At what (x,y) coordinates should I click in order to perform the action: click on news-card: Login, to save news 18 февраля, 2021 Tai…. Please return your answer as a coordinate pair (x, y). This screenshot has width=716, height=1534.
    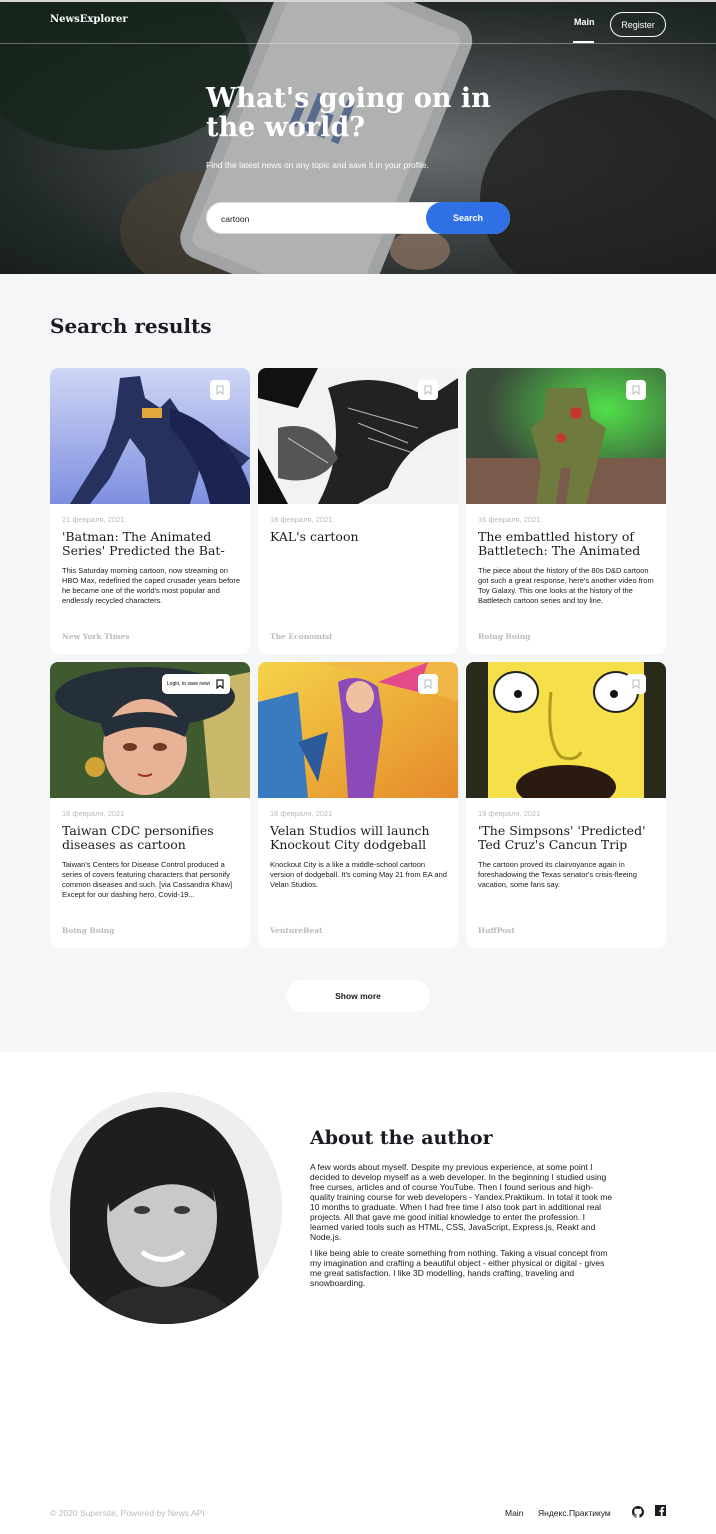
    Looking at the image, I should click on (150, 805).